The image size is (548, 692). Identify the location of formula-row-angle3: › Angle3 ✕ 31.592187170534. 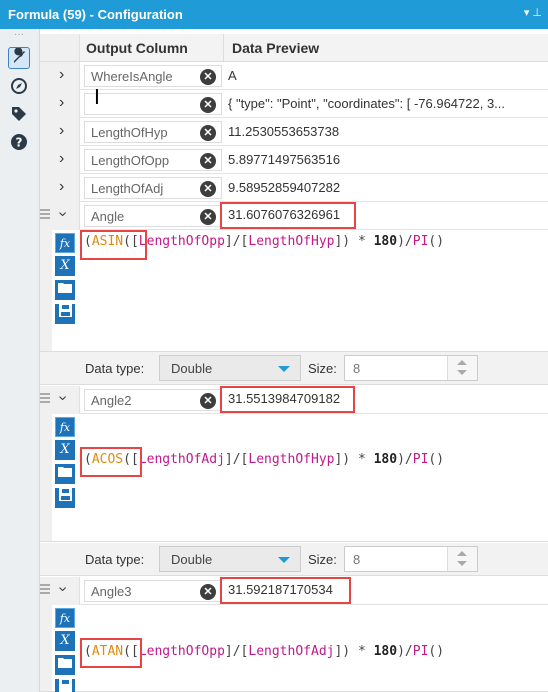
(294, 591).